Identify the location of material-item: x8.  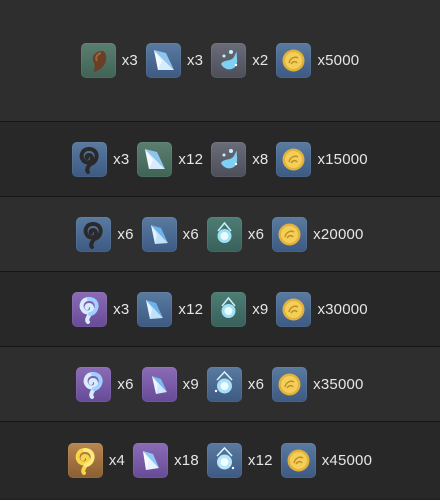
(240, 159).